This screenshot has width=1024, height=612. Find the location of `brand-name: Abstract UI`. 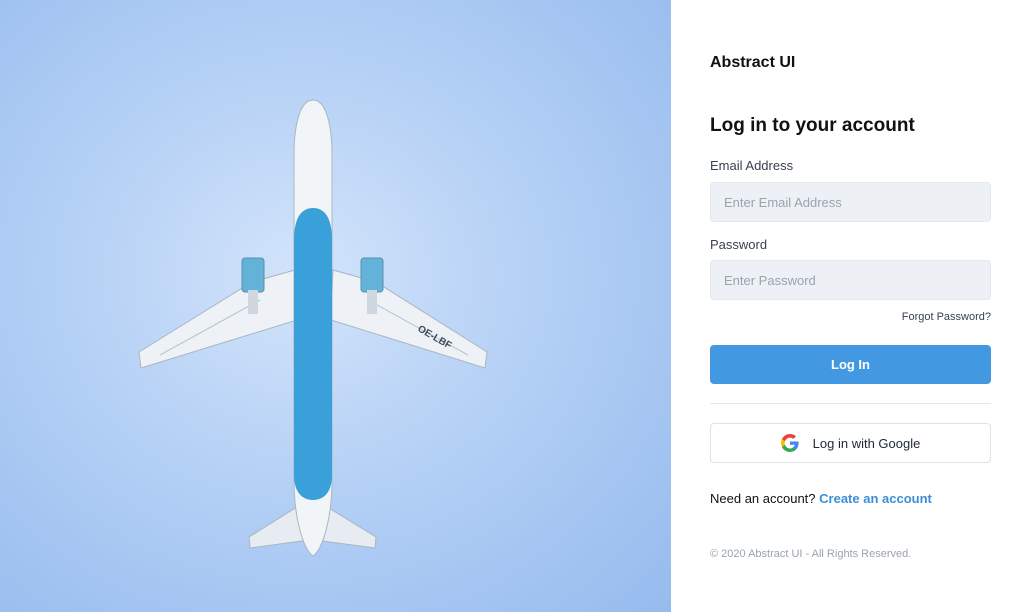

brand-name: Abstract UI is located at coordinates (753, 62).